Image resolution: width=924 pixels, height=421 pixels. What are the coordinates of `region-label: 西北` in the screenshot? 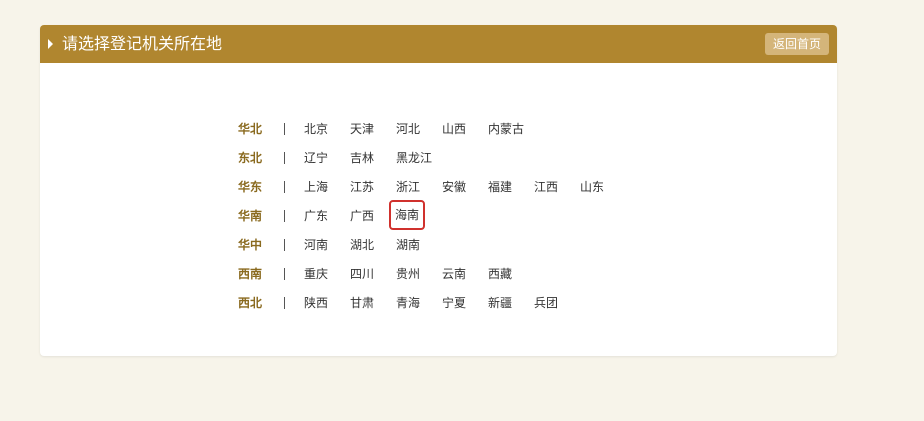 It's located at (250, 303).